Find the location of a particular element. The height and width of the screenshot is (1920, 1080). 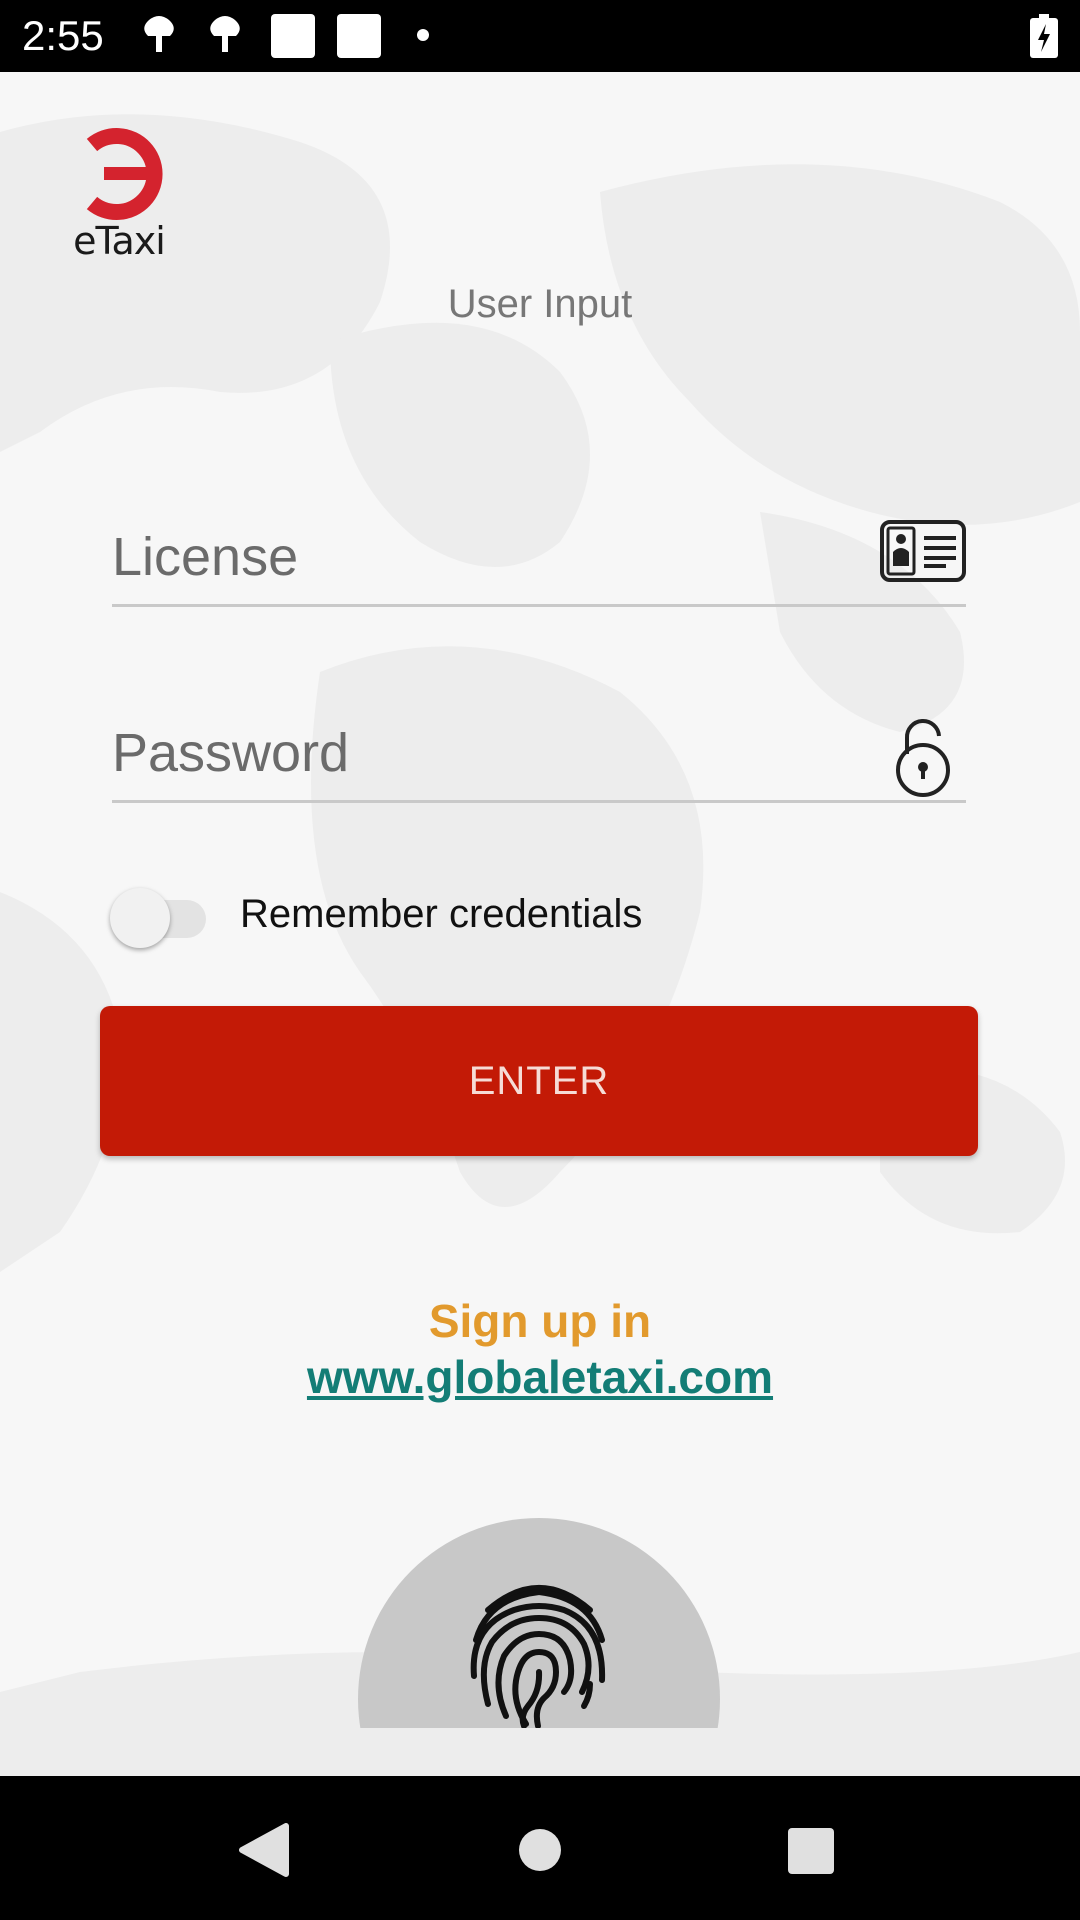

home-icon is located at coordinates (540, 1850).